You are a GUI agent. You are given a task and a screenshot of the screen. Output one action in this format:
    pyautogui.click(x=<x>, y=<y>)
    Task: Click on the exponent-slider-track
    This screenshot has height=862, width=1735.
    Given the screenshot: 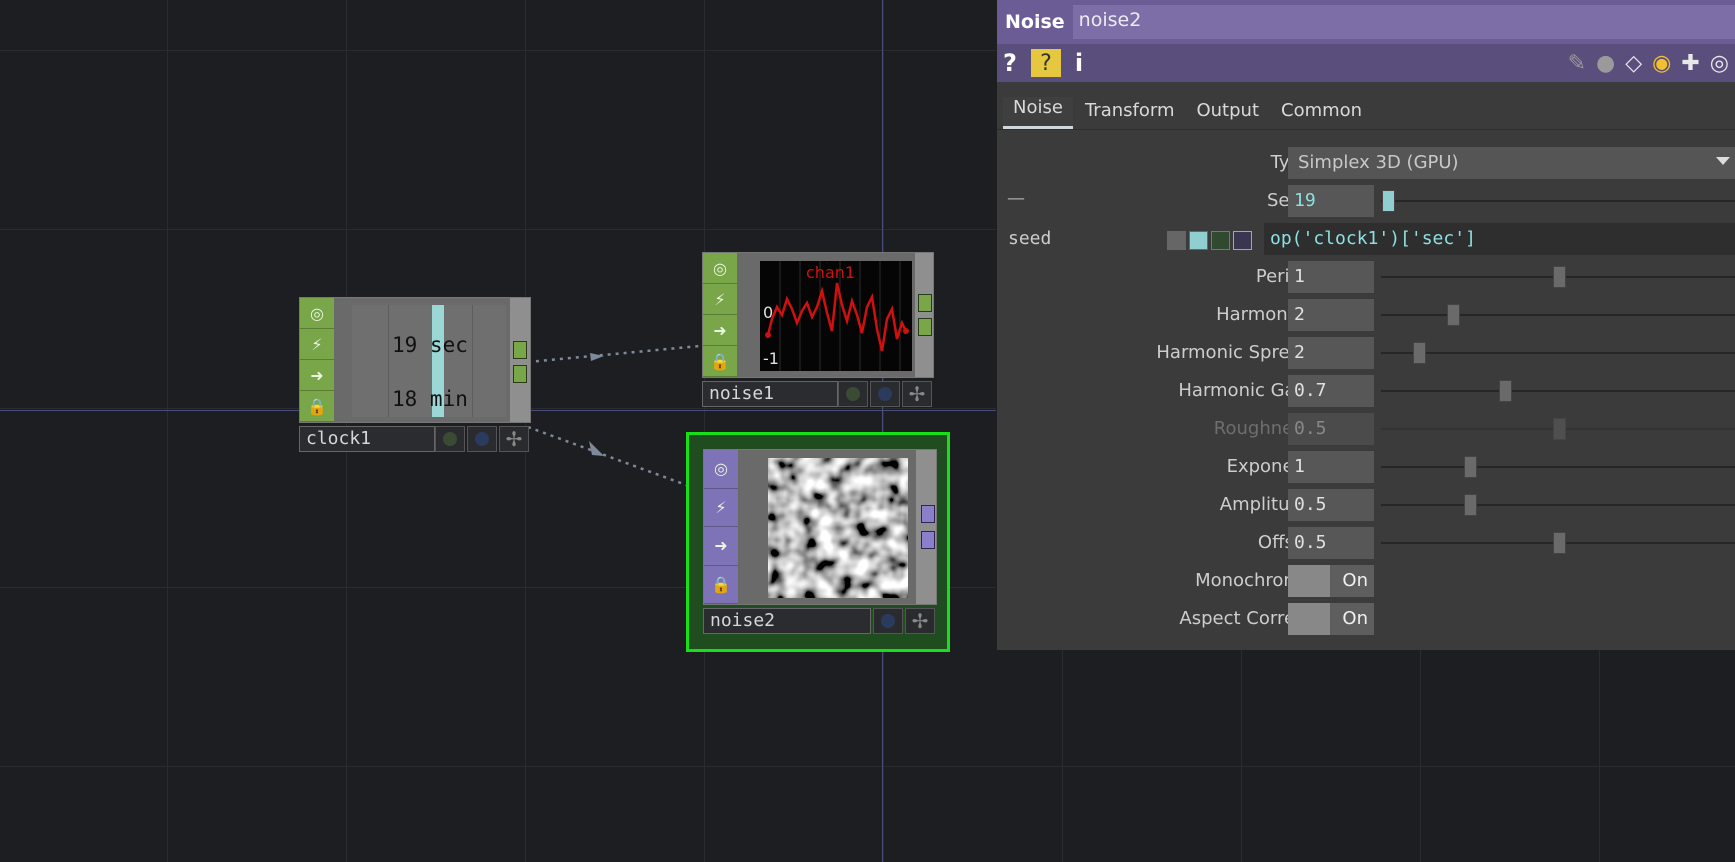 What is the action you would take?
    pyautogui.click(x=1558, y=467)
    